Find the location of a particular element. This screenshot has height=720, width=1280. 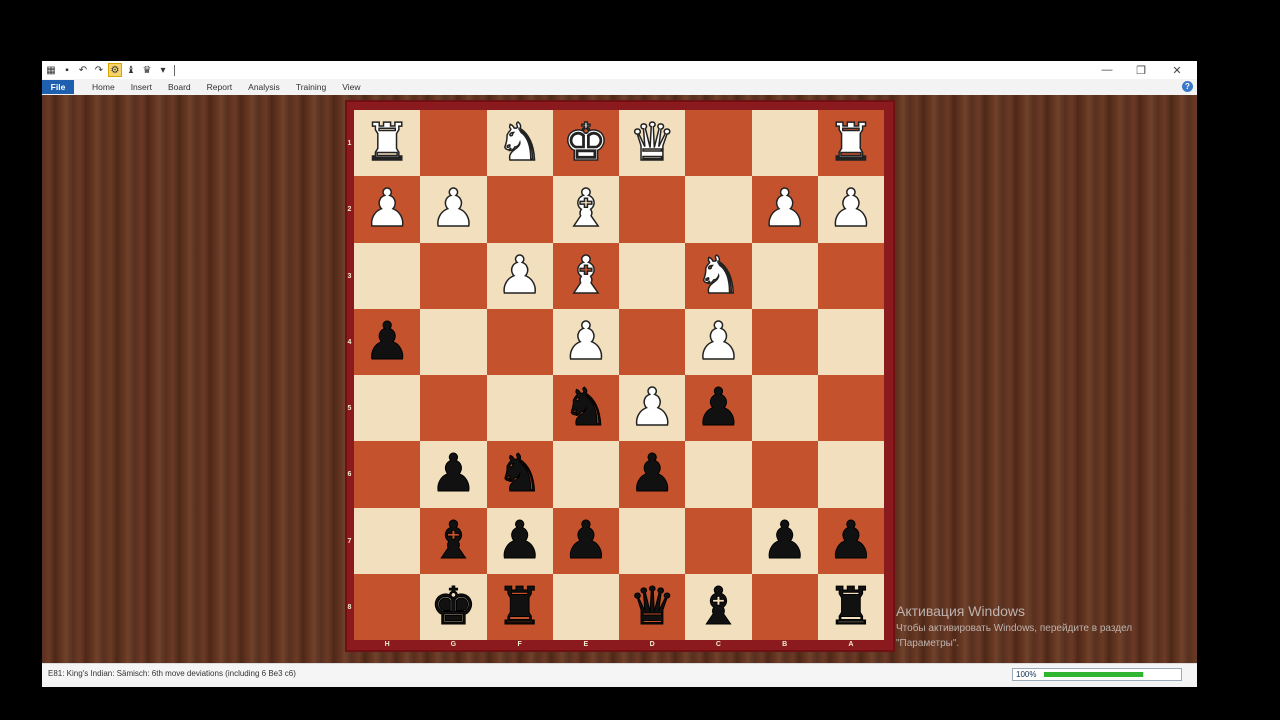

square-b2: ♟ is located at coordinates (784, 209).